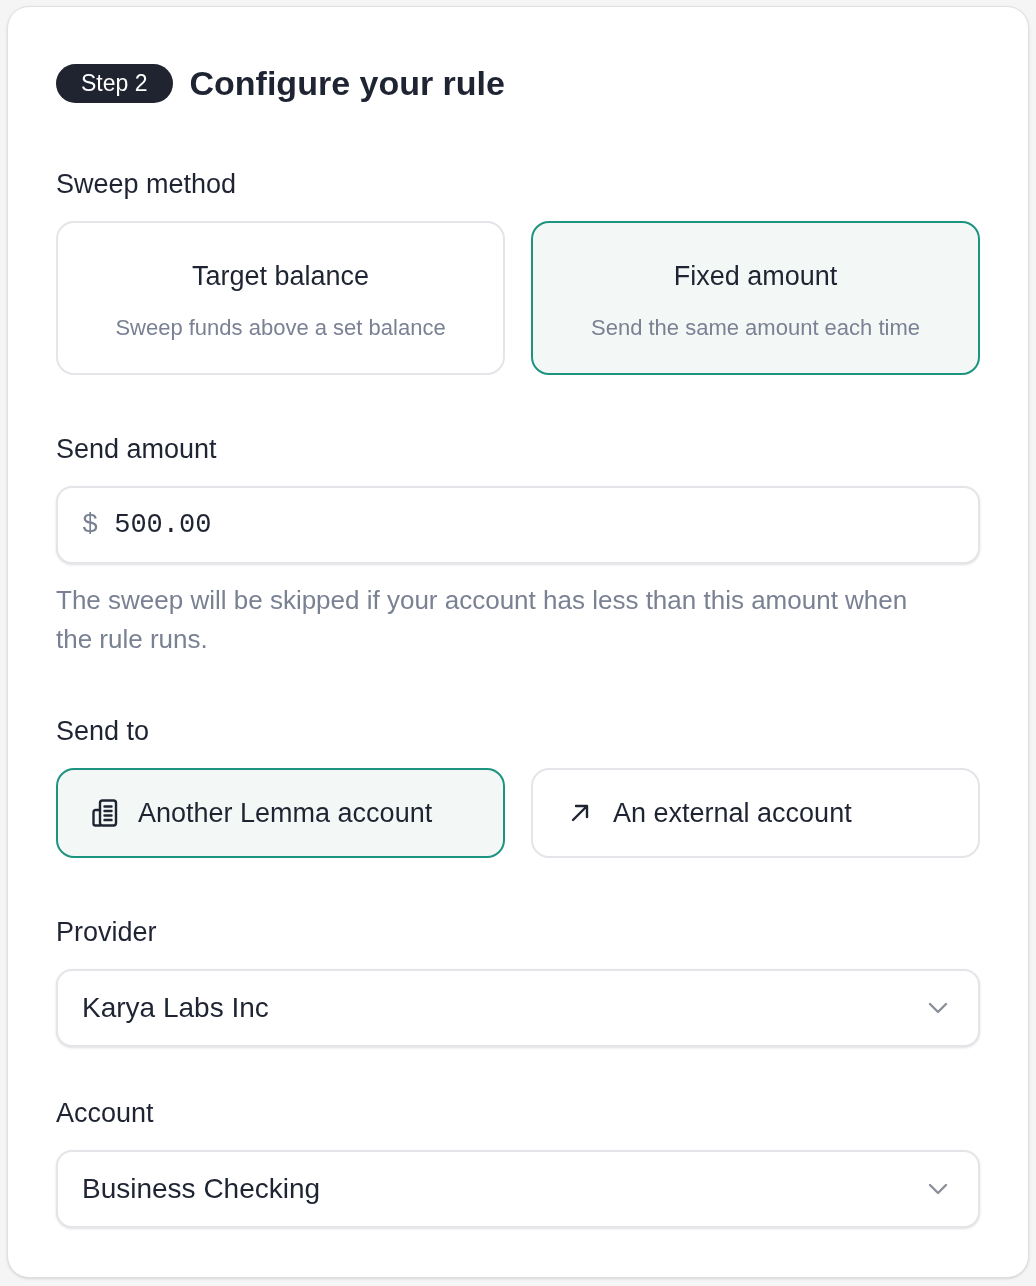 This screenshot has height=1286, width=1036. What do you see at coordinates (518, 1189) in the screenshot?
I see `account-select: Business Checking` at bounding box center [518, 1189].